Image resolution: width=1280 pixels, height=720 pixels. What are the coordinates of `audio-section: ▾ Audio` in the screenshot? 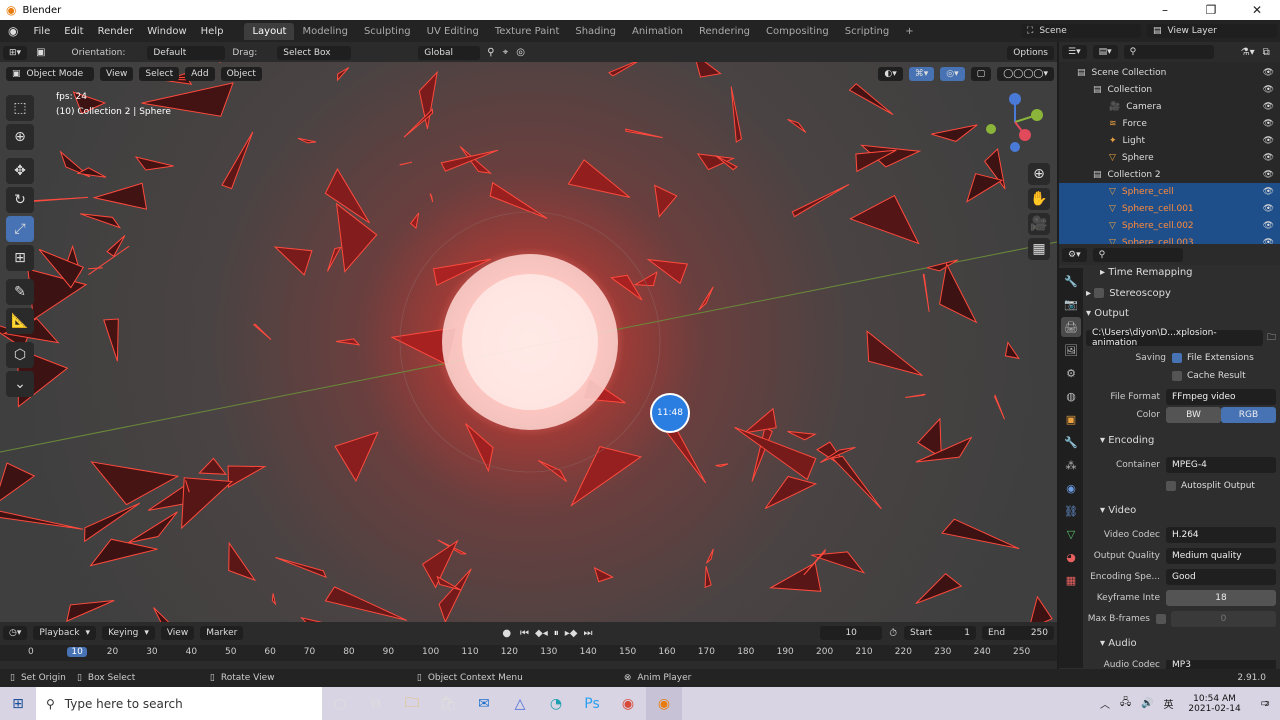 It's located at (1118, 643).